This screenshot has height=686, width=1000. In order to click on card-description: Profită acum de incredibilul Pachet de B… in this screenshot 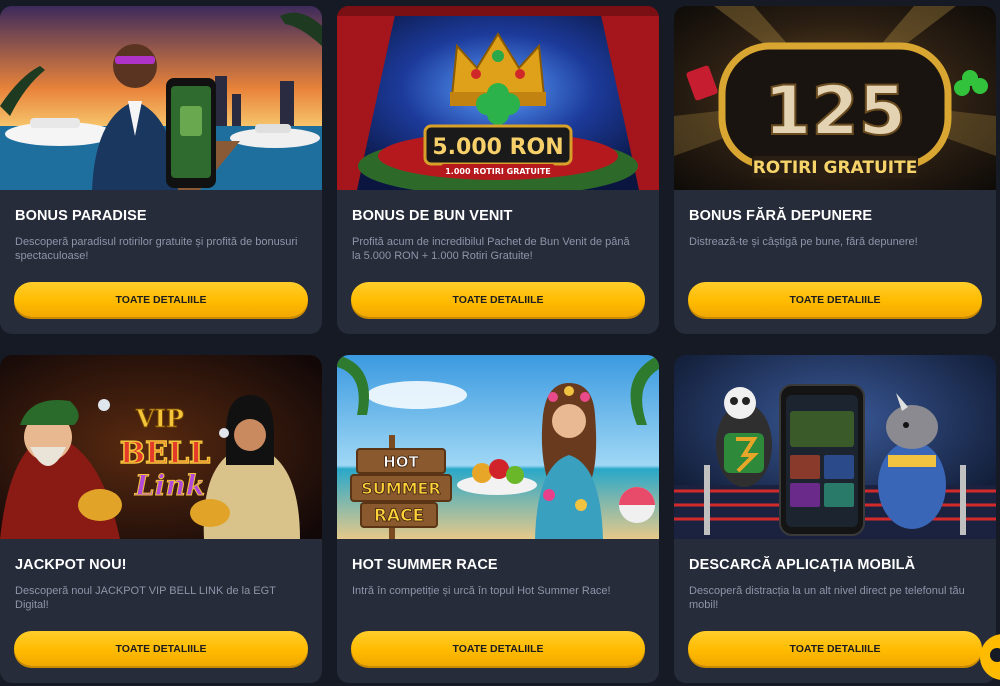, I will do `click(491, 249)`.